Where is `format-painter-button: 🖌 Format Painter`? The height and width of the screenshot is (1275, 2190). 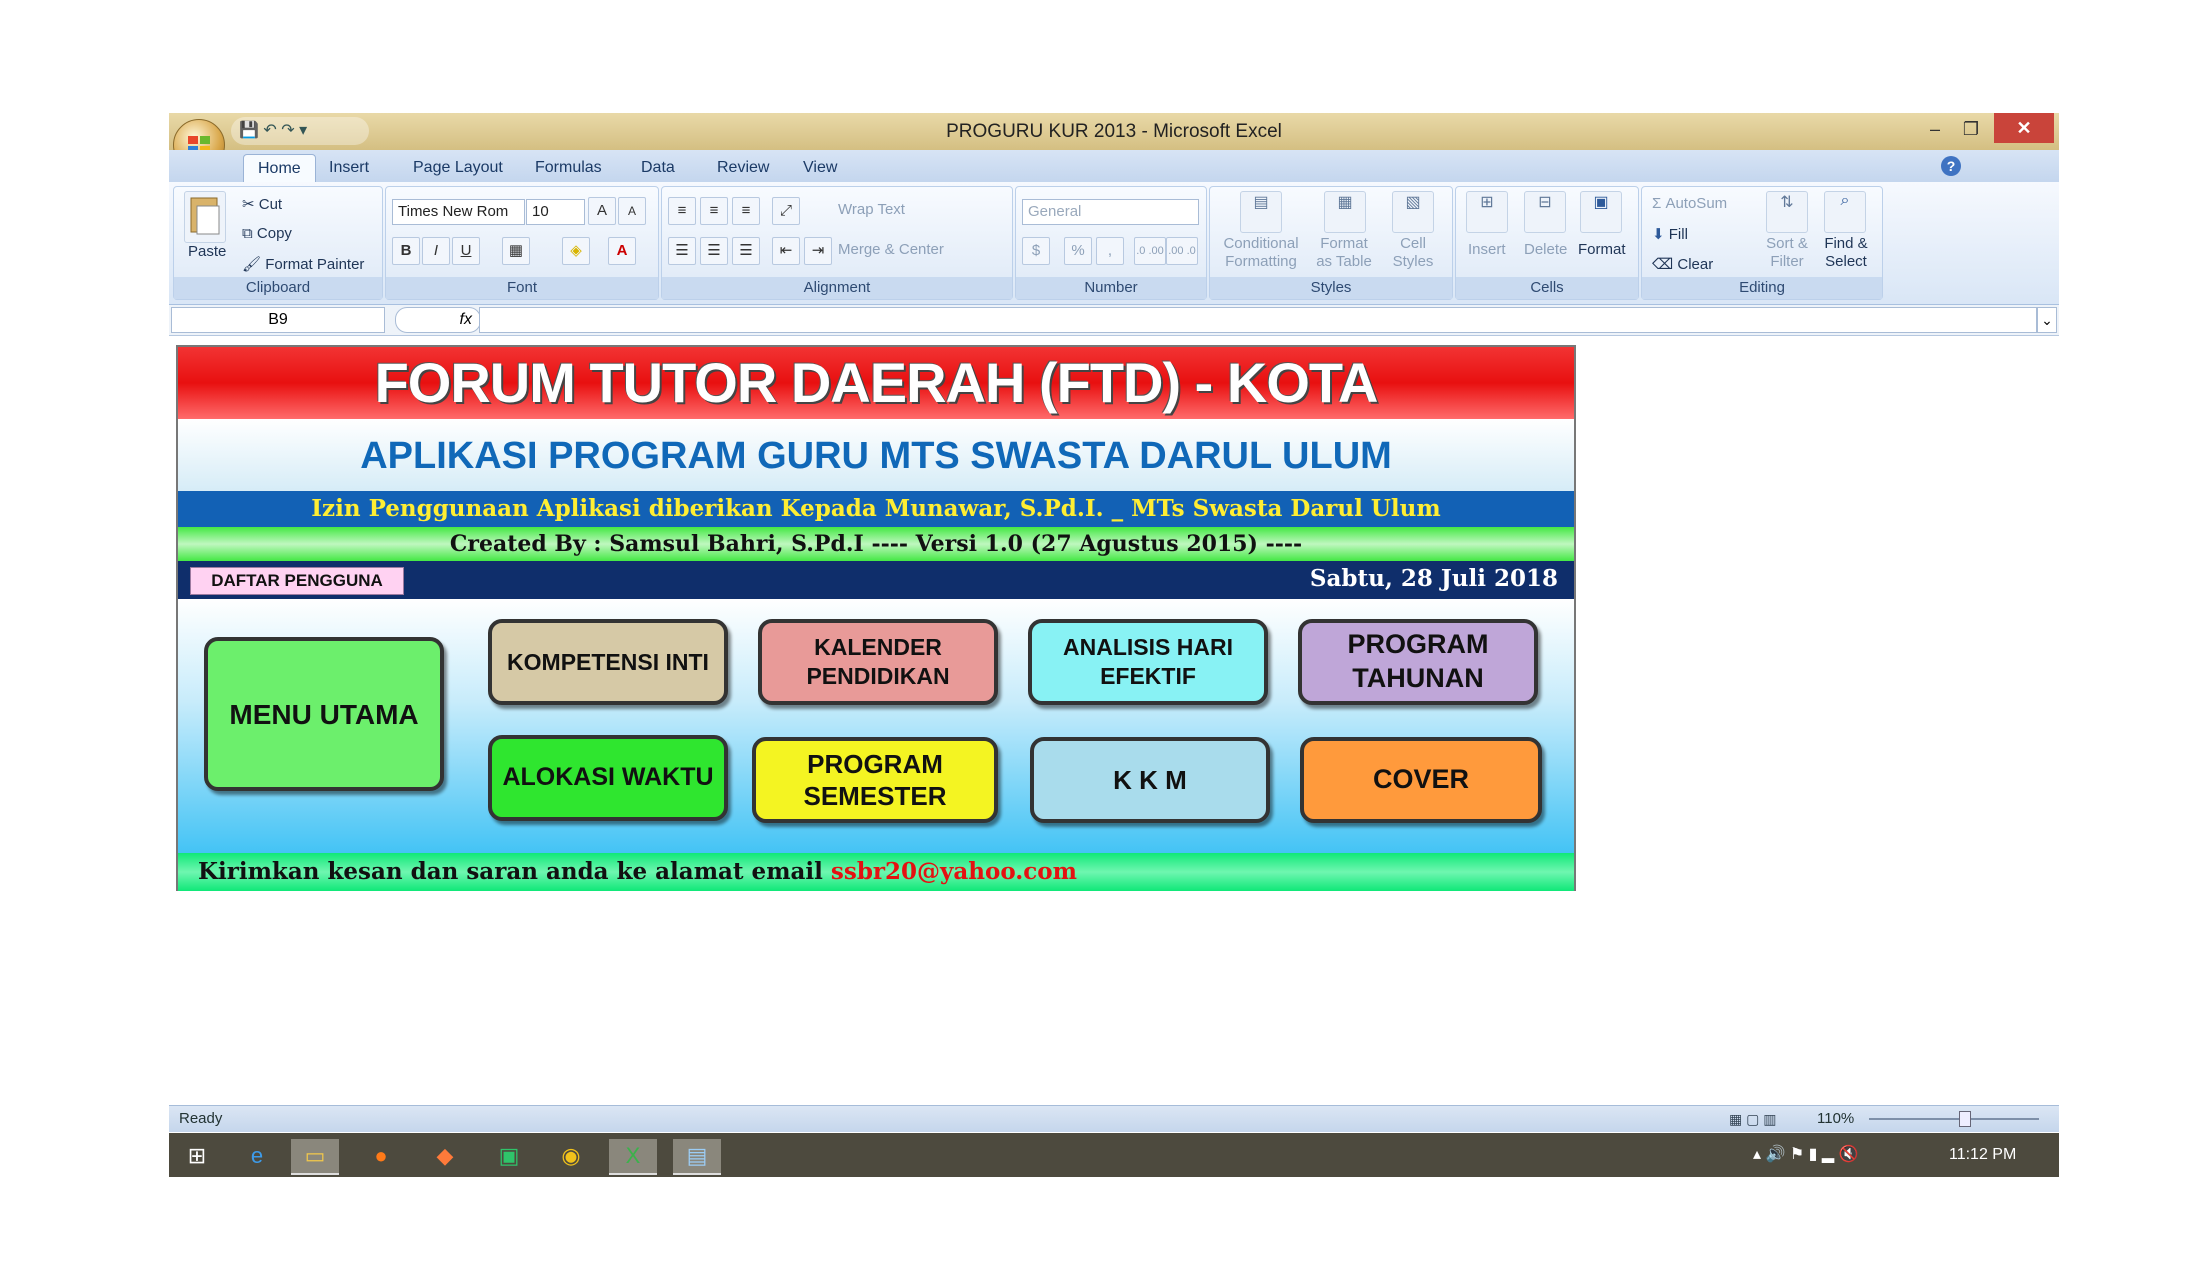 format-painter-button: 🖌 Format Painter is located at coordinates (303, 264).